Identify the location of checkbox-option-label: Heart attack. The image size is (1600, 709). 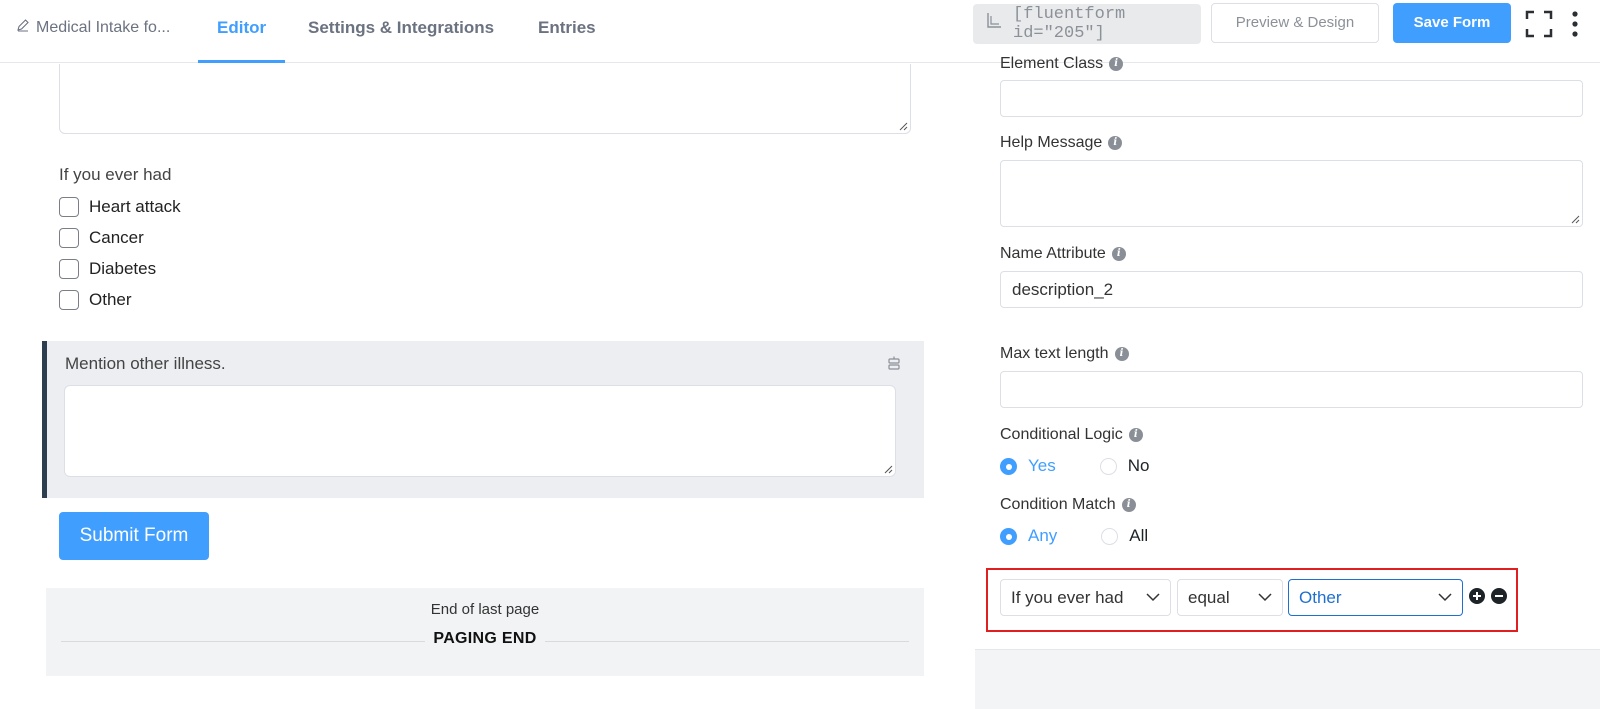
(135, 206).